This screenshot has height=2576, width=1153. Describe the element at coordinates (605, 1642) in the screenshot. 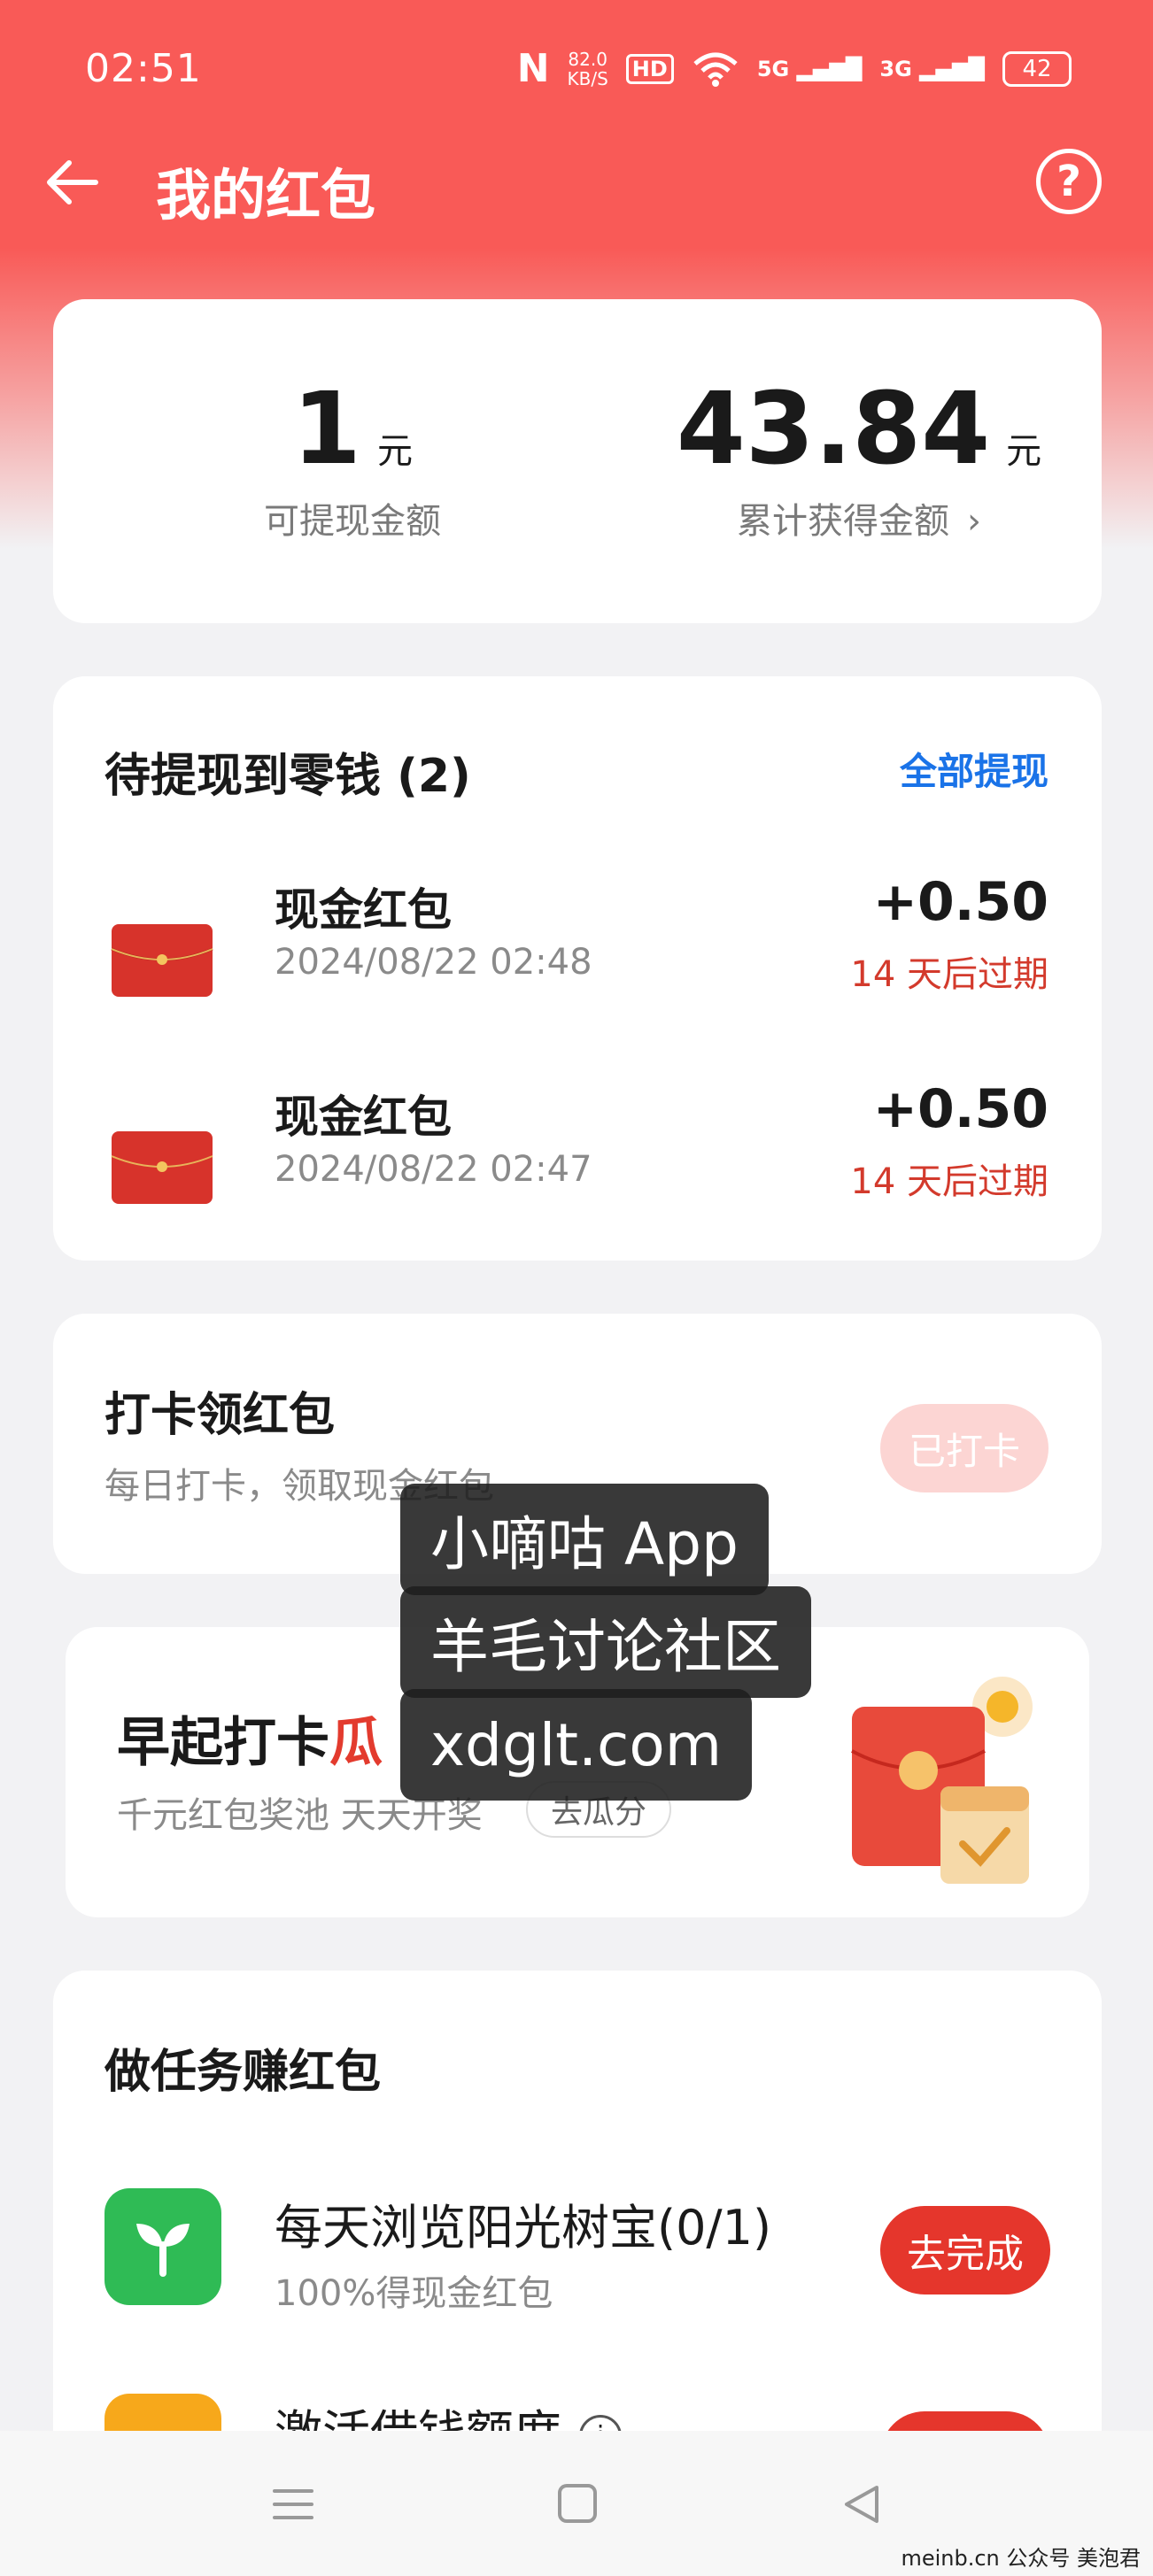

I see `watermark-line-2: 羊毛讨论社区` at that location.